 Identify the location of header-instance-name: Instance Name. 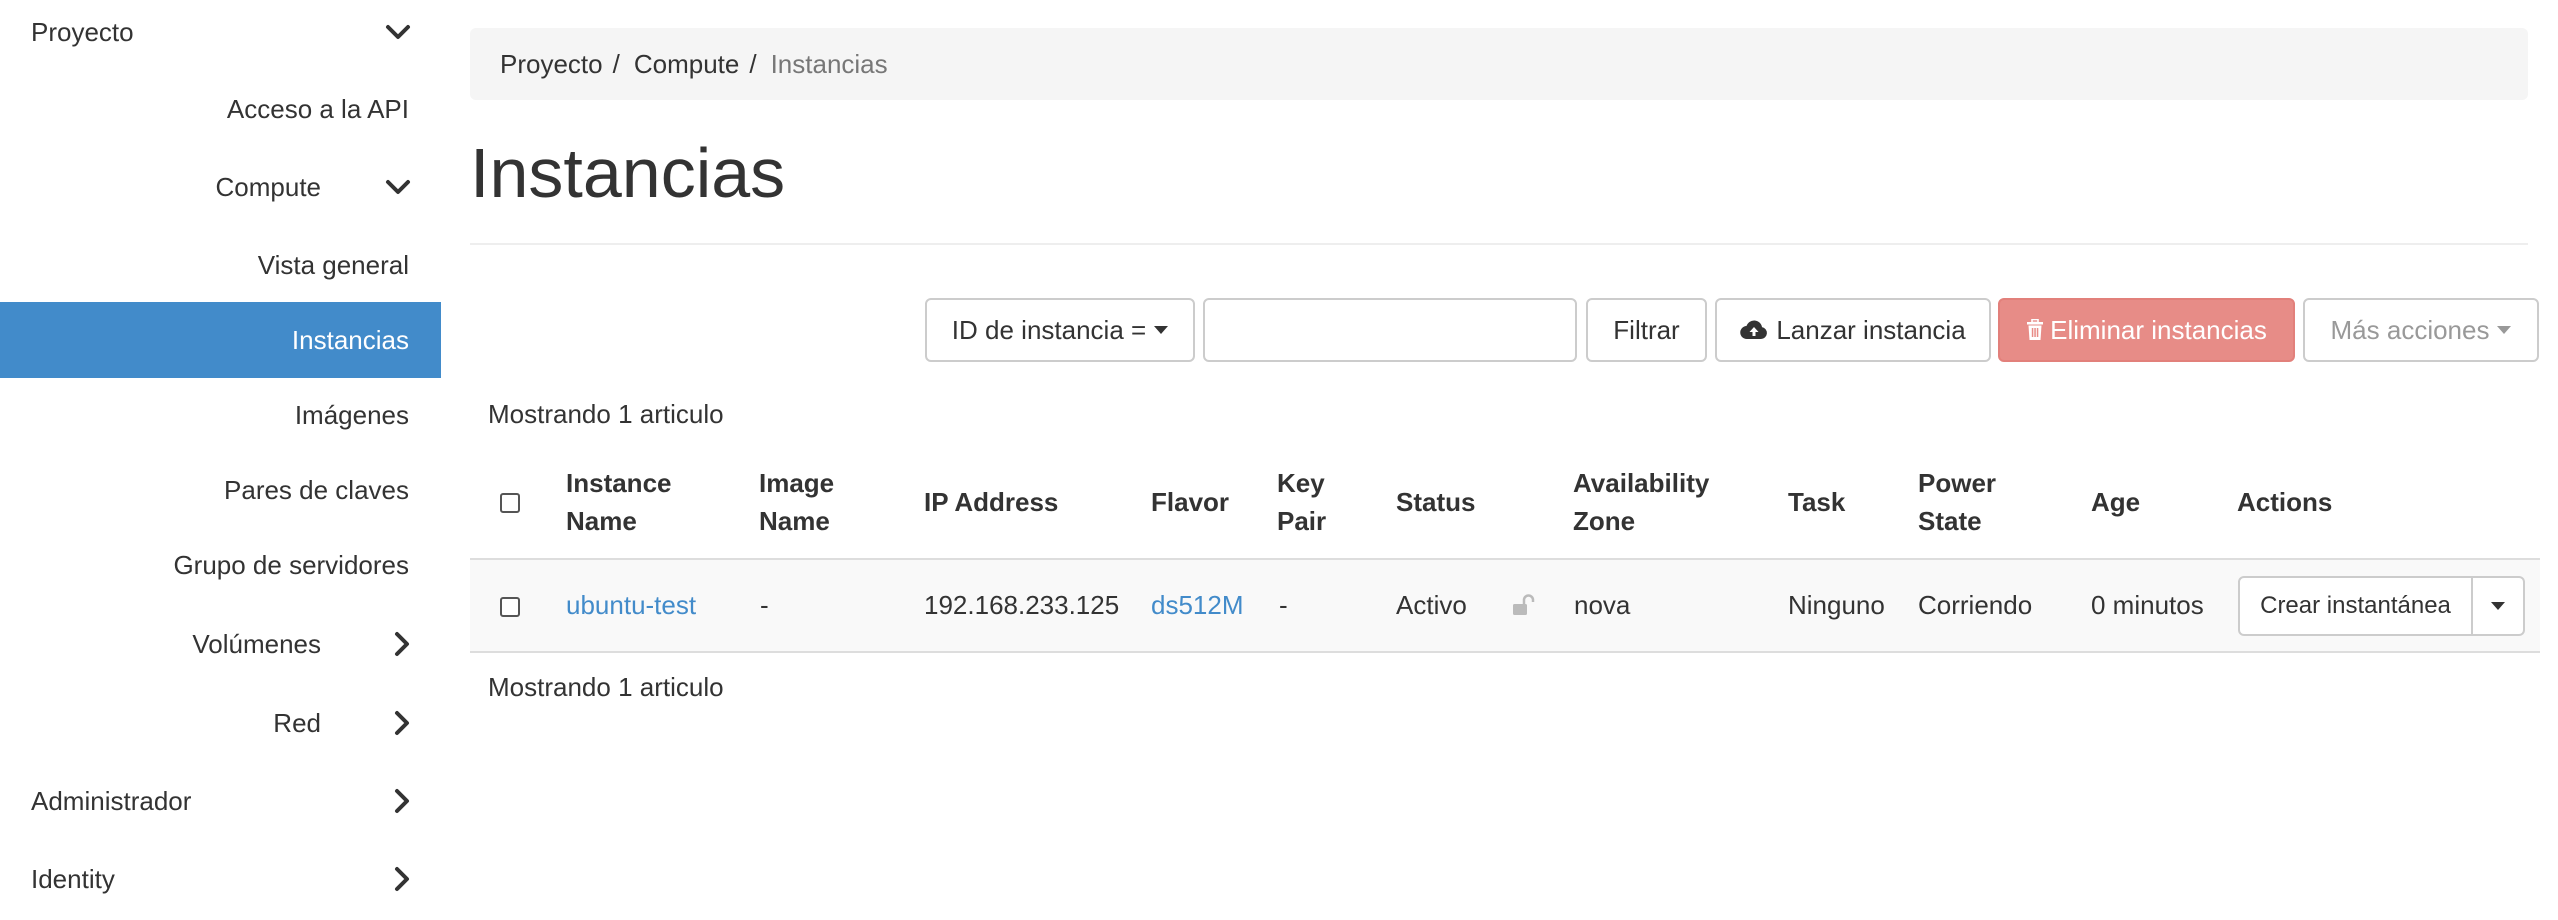
(619, 502).